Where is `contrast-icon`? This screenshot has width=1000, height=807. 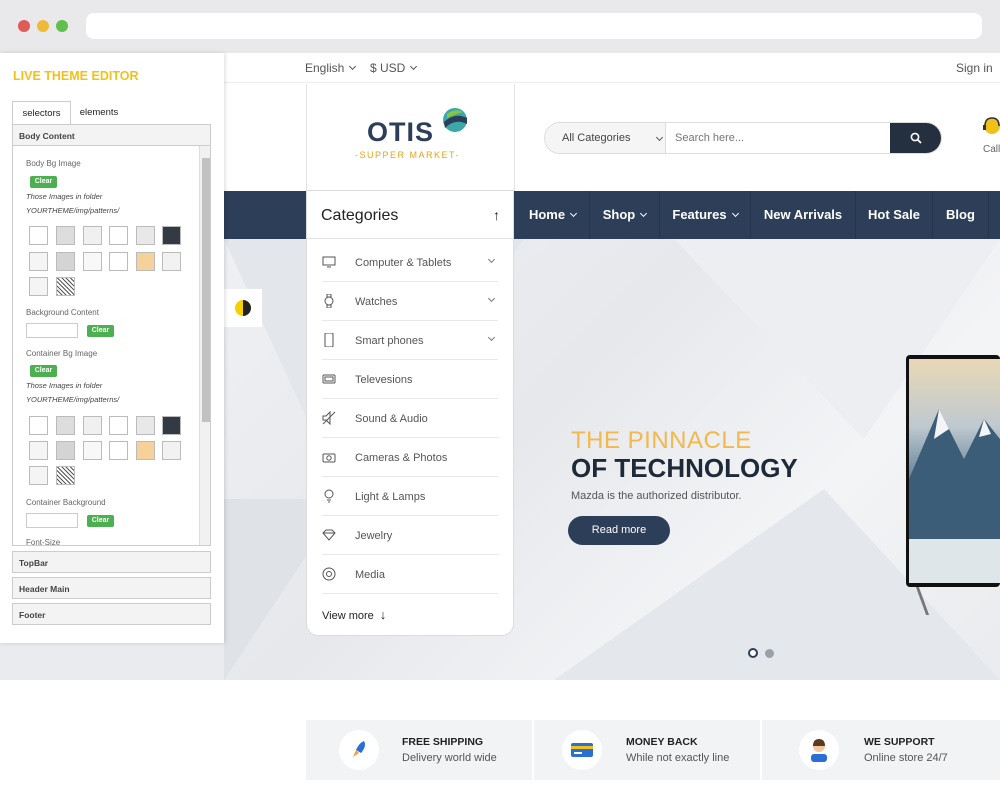 contrast-icon is located at coordinates (243, 308).